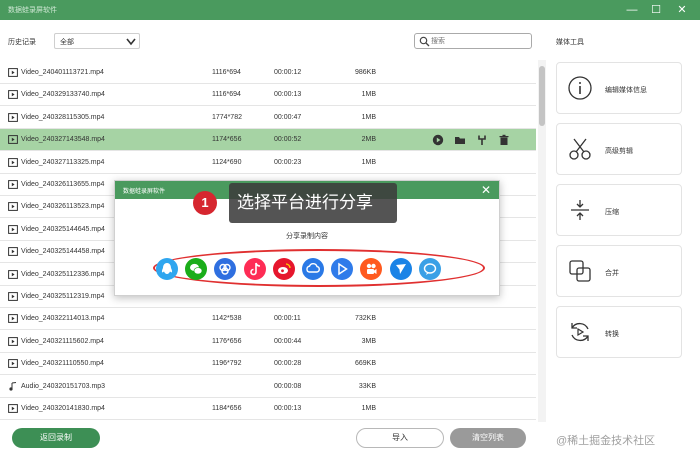 Image resolution: width=700 pixels, height=457 pixels. Describe the element at coordinates (606, 441) in the screenshot. I see `watermark: @稀土掘金技术社区` at that location.